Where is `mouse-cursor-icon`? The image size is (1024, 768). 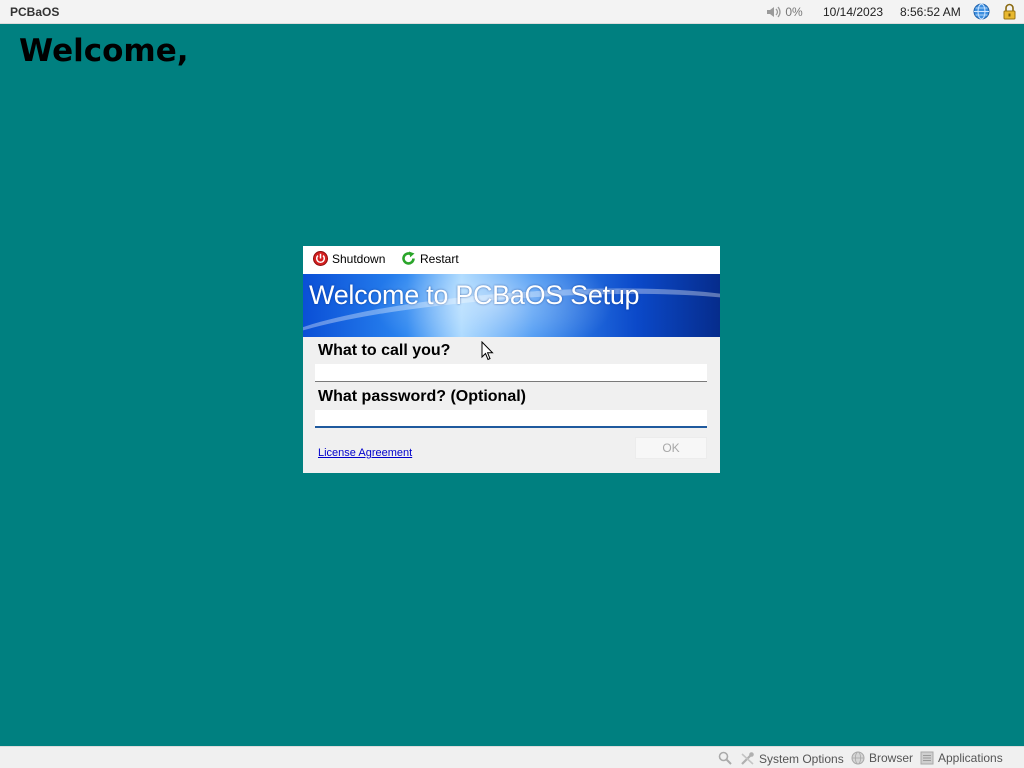
mouse-cursor-icon is located at coordinates (487, 351).